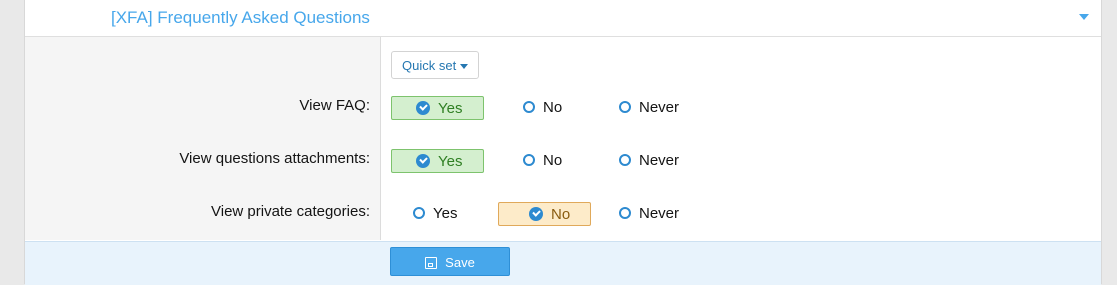 The image size is (1117, 285). Describe the element at coordinates (290, 211) in the screenshot. I see `row-label-view-private: View private categories:` at that location.